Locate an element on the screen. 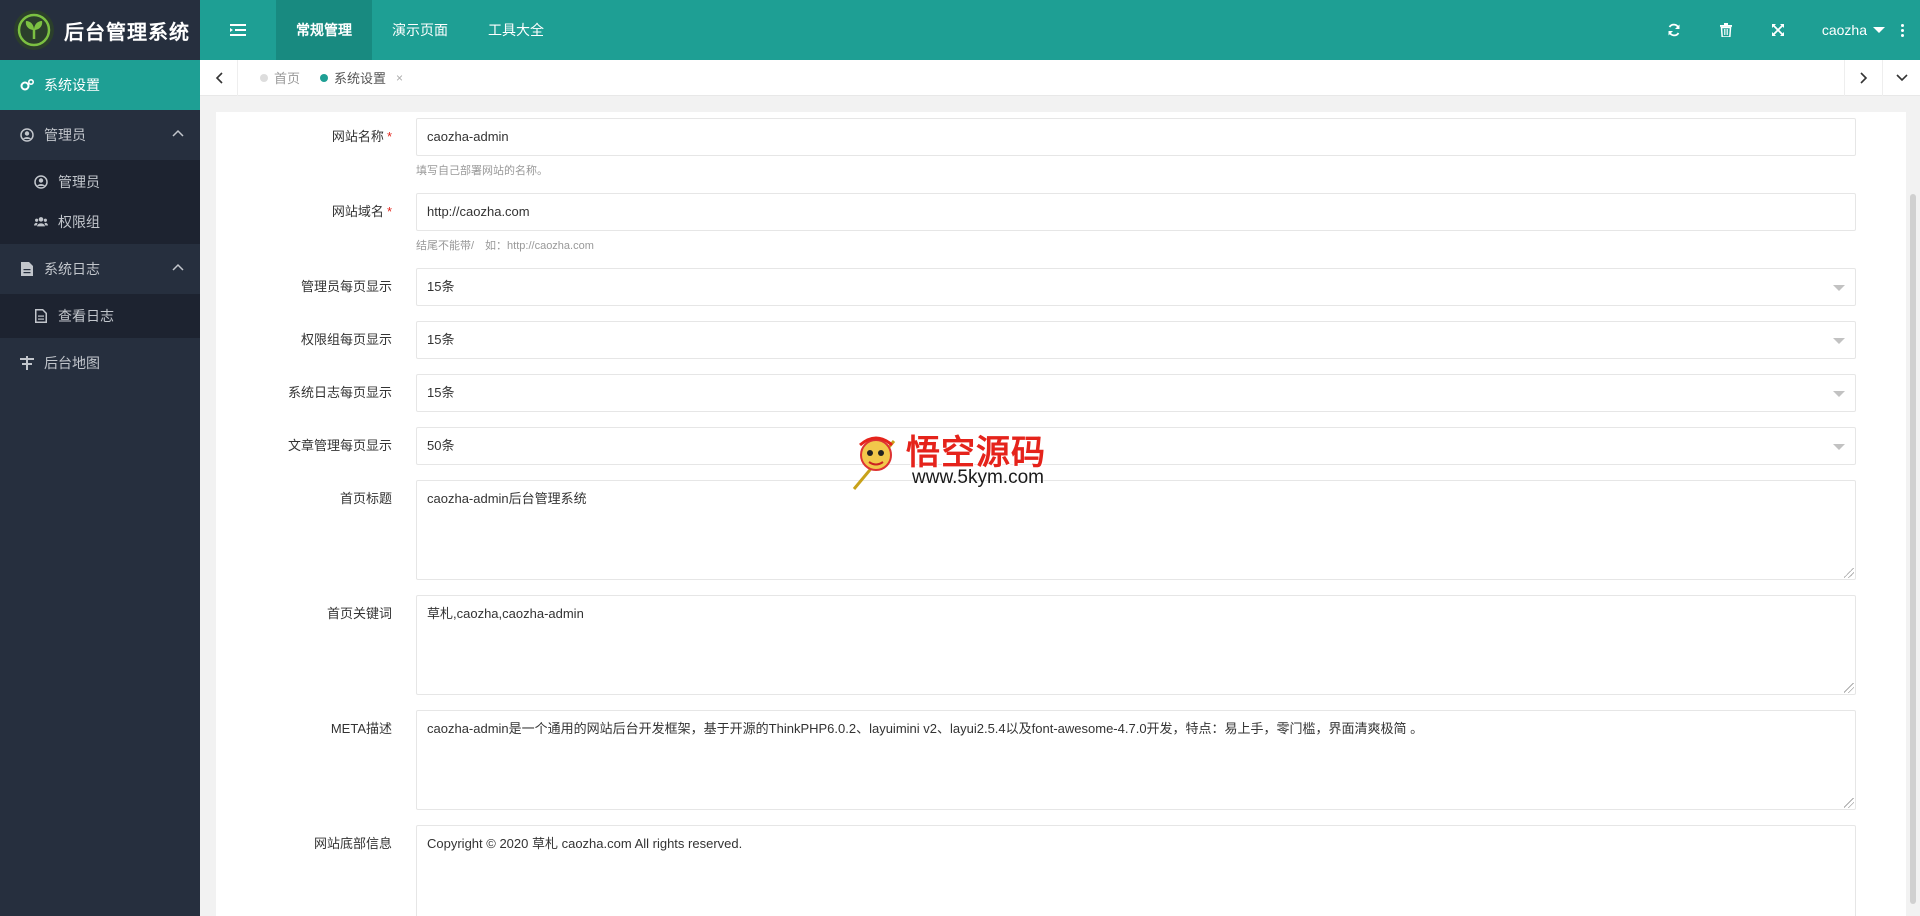 This screenshot has height=916, width=1920. trash-icon is located at coordinates (1725, 30).